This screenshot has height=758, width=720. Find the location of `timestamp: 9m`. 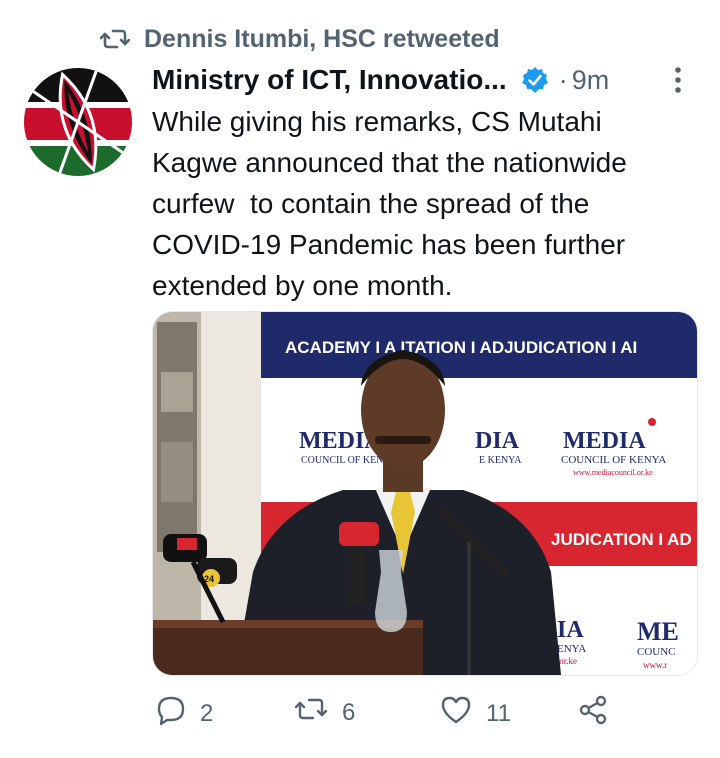

timestamp: 9m is located at coordinates (591, 80).